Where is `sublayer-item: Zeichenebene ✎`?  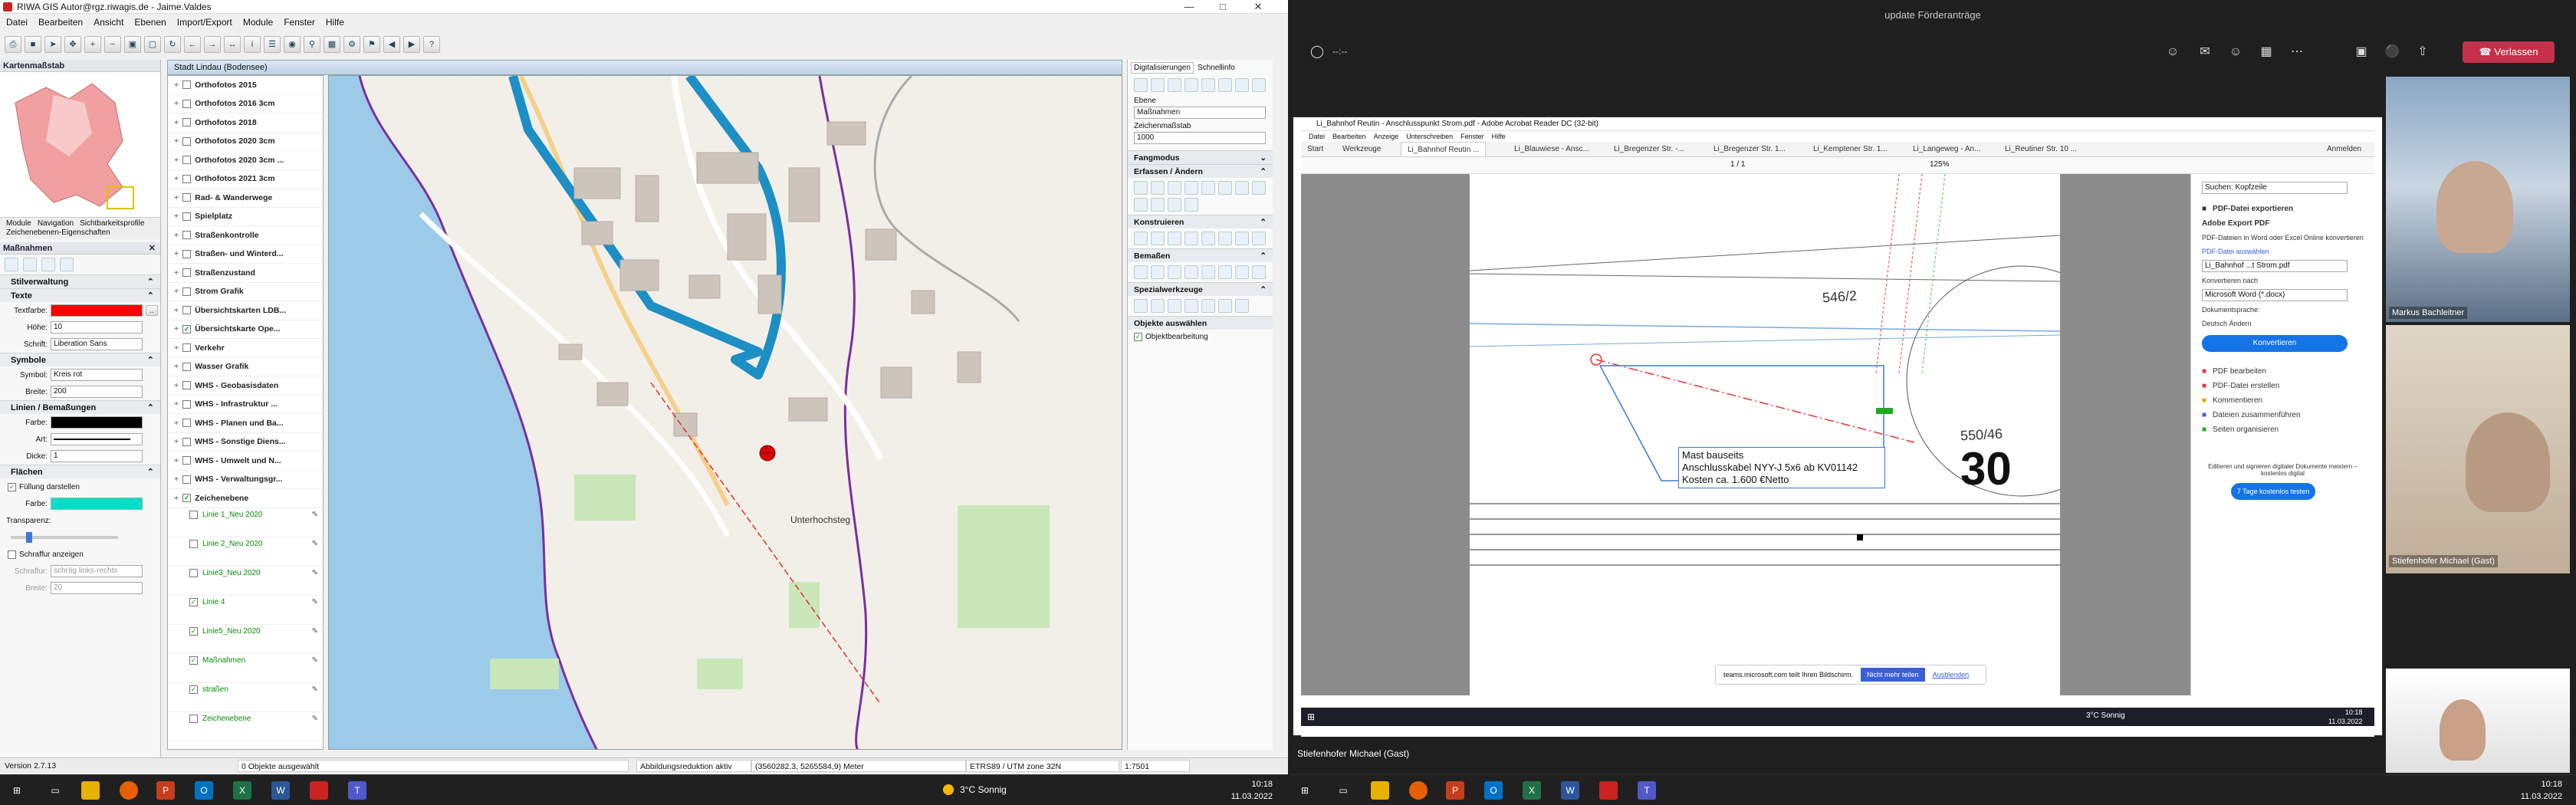 sublayer-item: Zeichenebene ✎ is located at coordinates (245, 726).